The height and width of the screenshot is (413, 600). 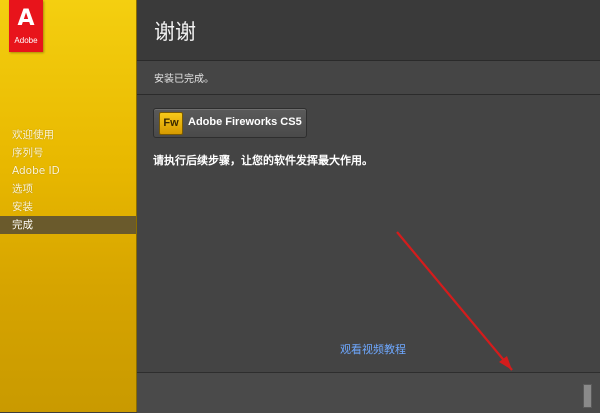 What do you see at coordinates (28, 153) in the screenshot?
I see `step-serial-number: 序列号` at bounding box center [28, 153].